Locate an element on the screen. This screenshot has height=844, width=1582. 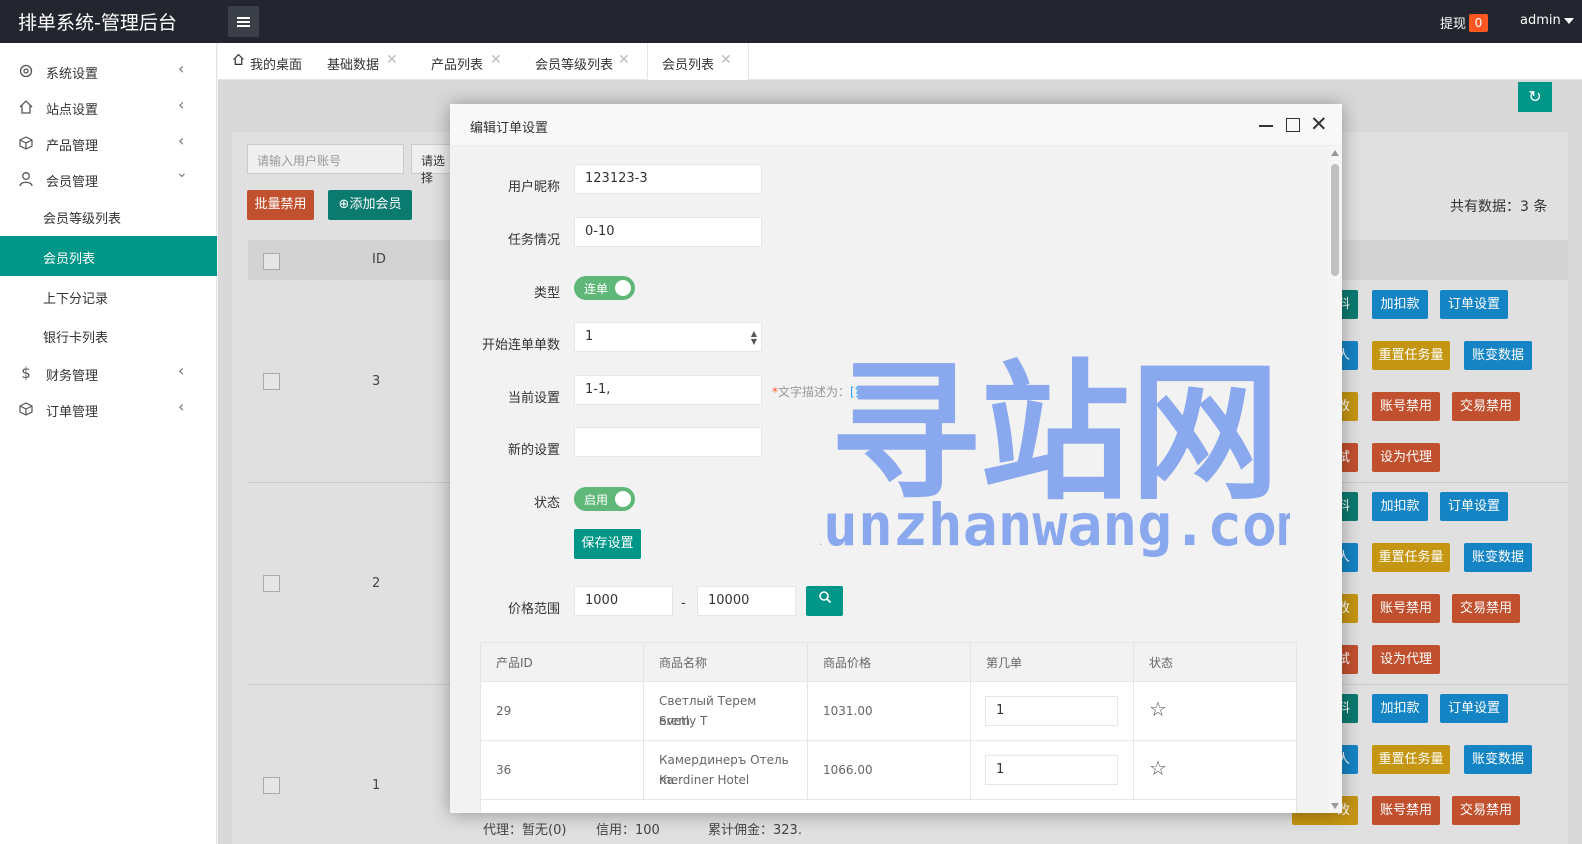
caret-down-icon is located at coordinates (1569, 21).